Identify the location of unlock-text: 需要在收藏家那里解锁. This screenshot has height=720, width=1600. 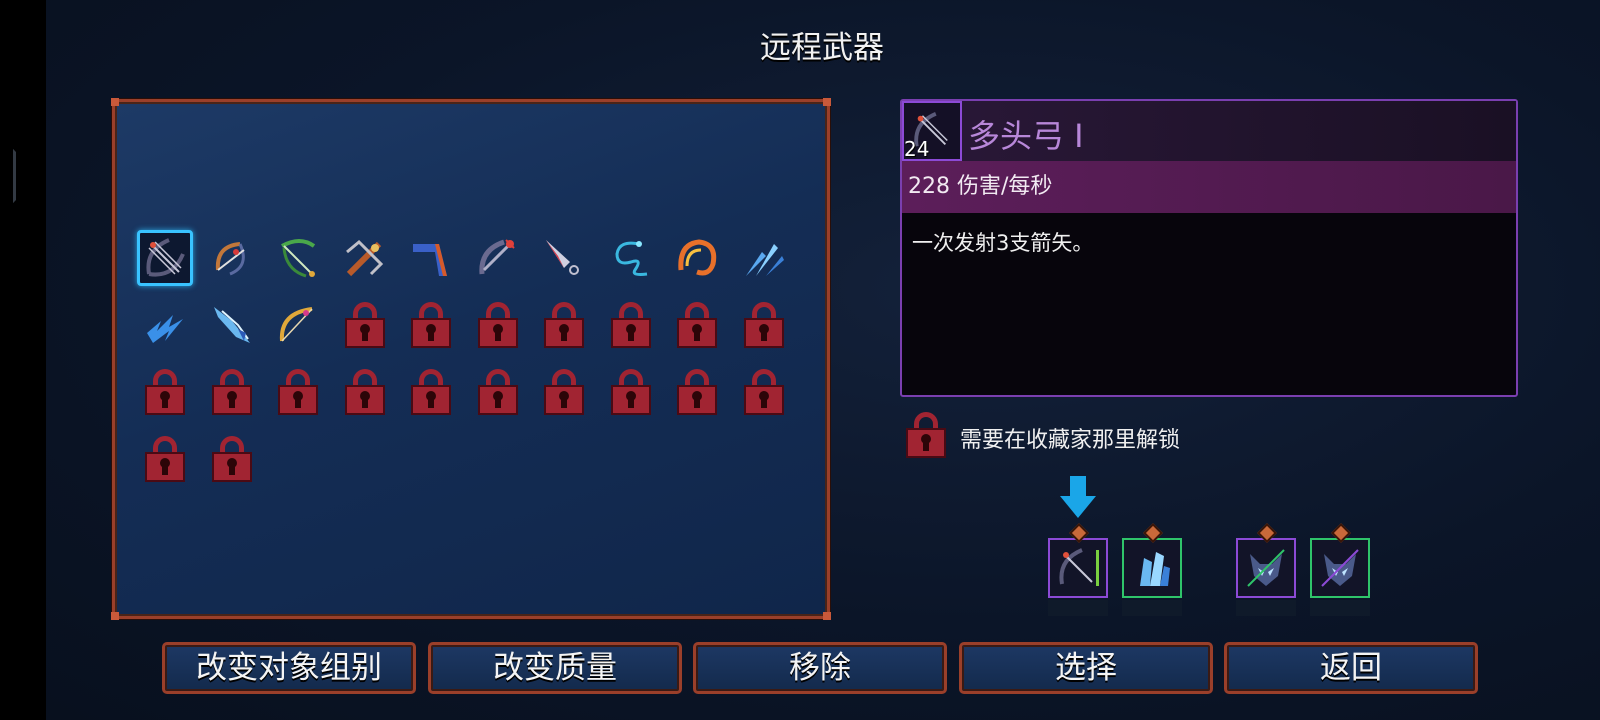
(1070, 440).